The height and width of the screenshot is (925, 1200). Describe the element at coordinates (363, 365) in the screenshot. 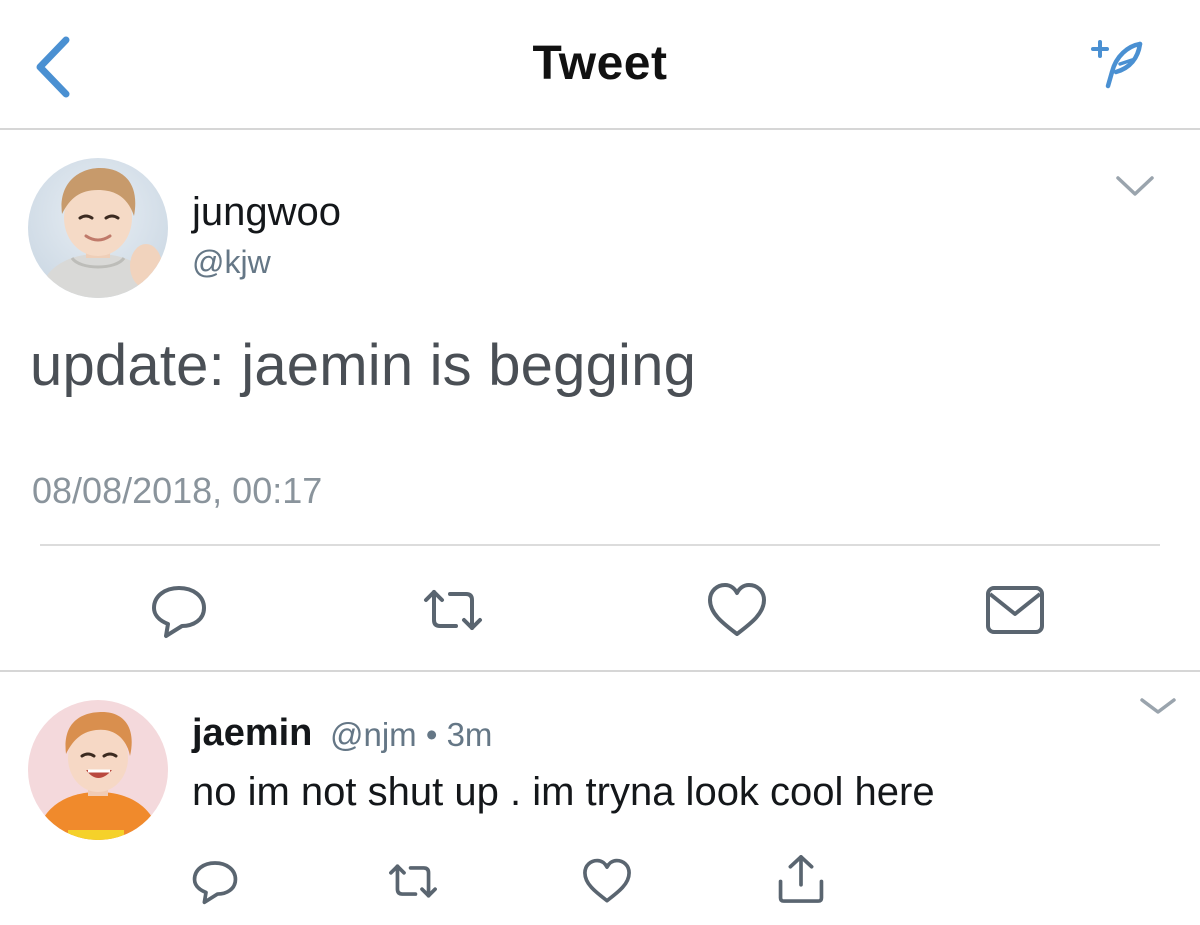

I see `tweet-text: update: jaemin is begging` at that location.